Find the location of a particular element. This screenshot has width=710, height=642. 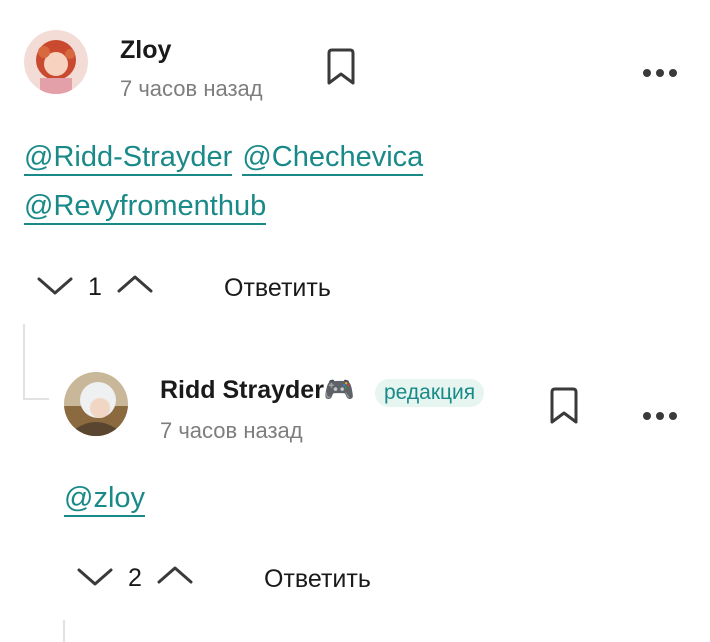

editorial-badge: редакция is located at coordinates (430, 393).